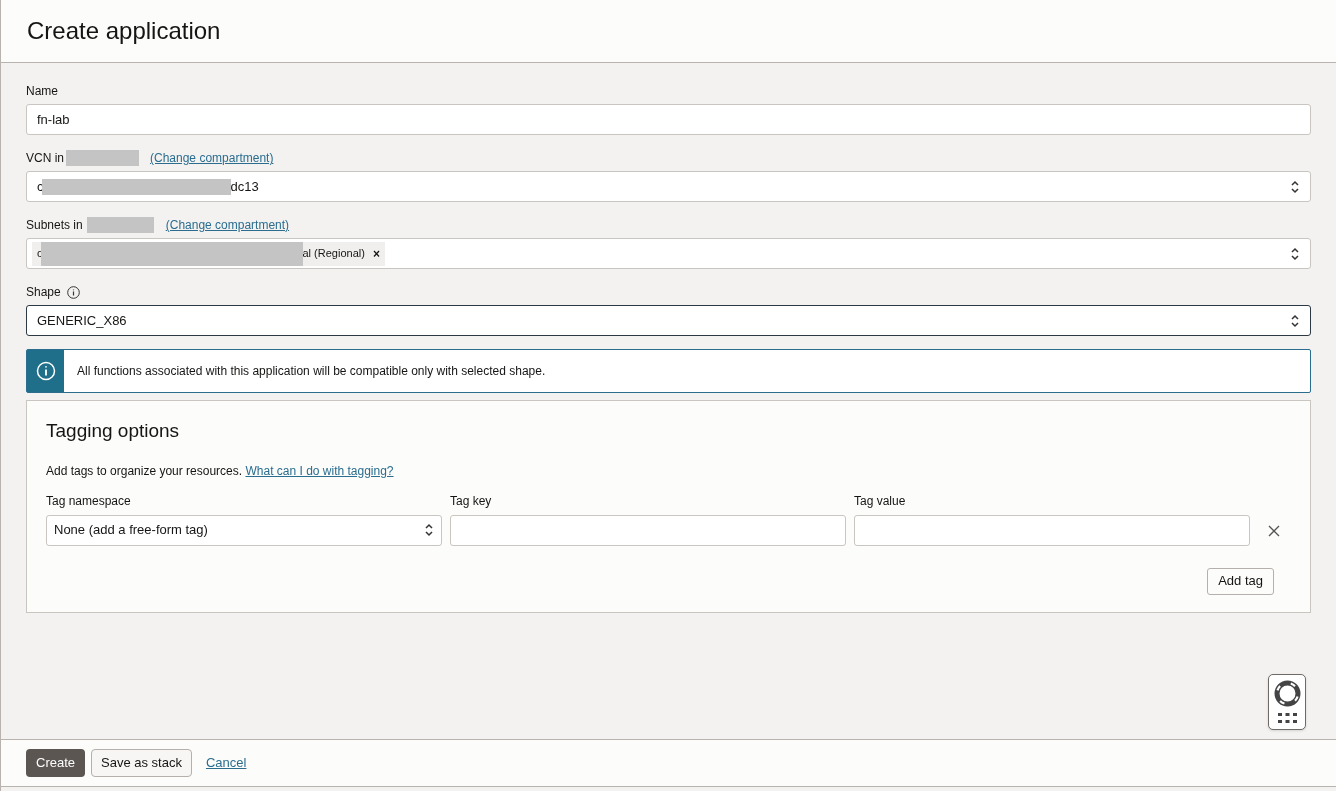 This screenshot has height=791, width=1336. What do you see at coordinates (668, 320) in the screenshot?
I see `shape-select: GENERIC_X86` at bounding box center [668, 320].